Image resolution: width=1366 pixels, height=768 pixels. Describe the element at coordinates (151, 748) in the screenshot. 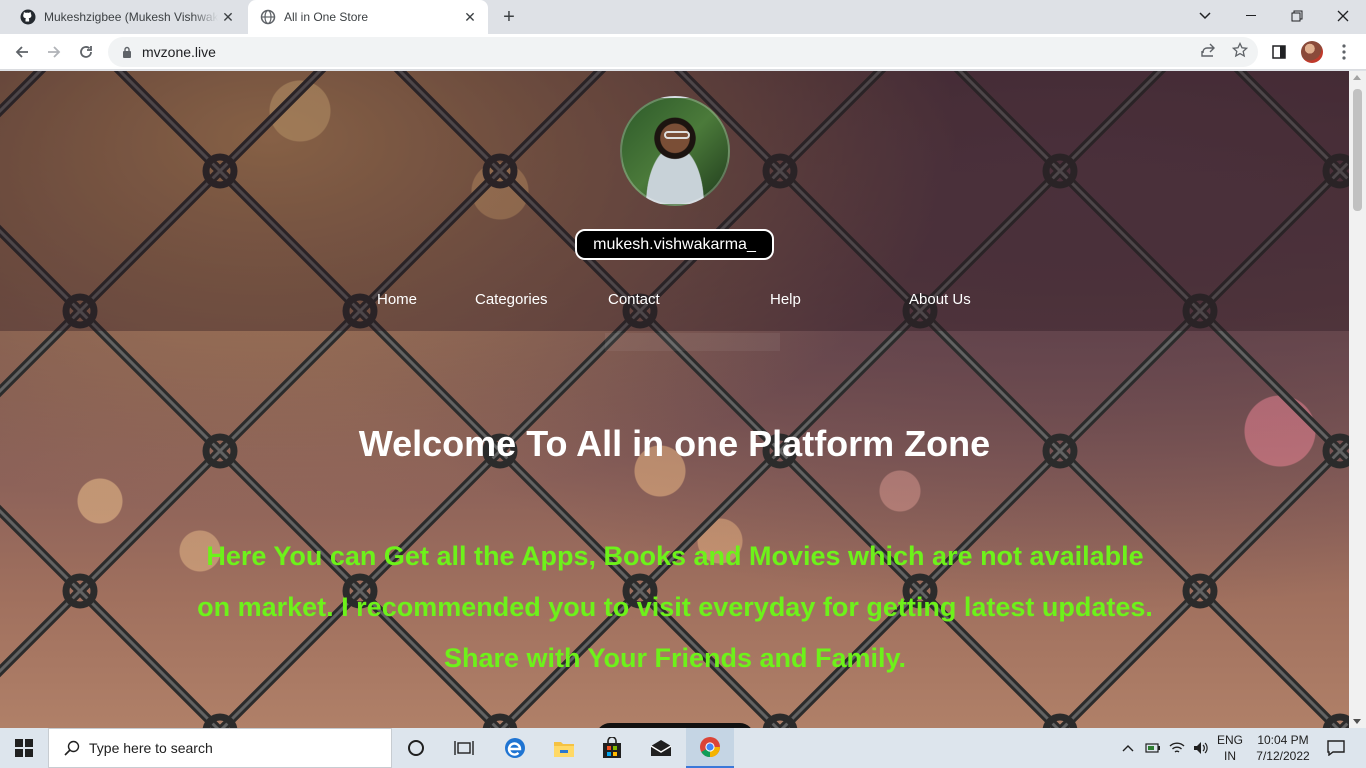

I see `search-placeholder: Type here to search` at that location.